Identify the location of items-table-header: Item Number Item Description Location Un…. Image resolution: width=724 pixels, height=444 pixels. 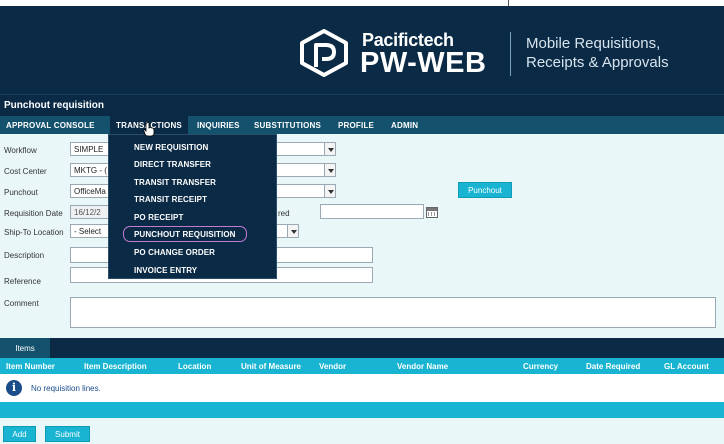
(362, 366).